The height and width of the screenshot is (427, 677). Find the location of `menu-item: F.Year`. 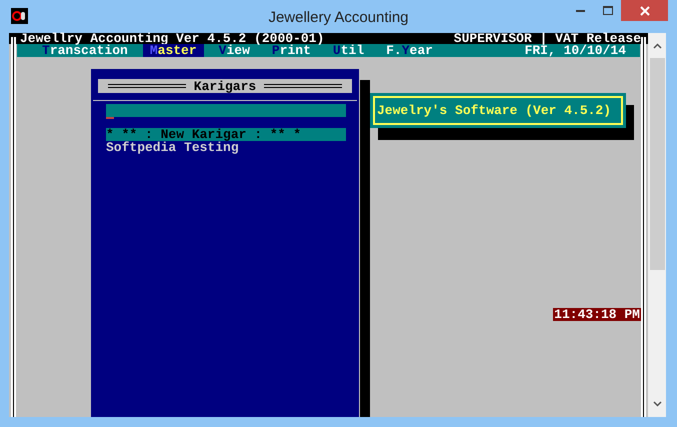

menu-item: F.Year is located at coordinates (409, 50).